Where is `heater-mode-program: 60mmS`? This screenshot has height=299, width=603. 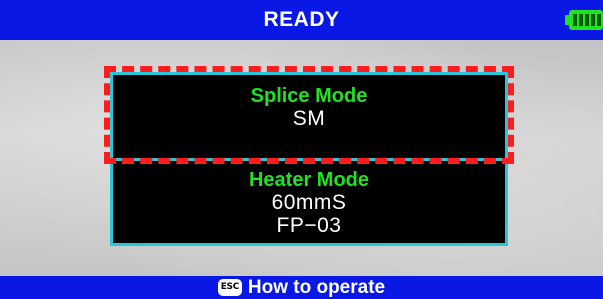 heater-mode-program: 60mmS is located at coordinates (309, 202).